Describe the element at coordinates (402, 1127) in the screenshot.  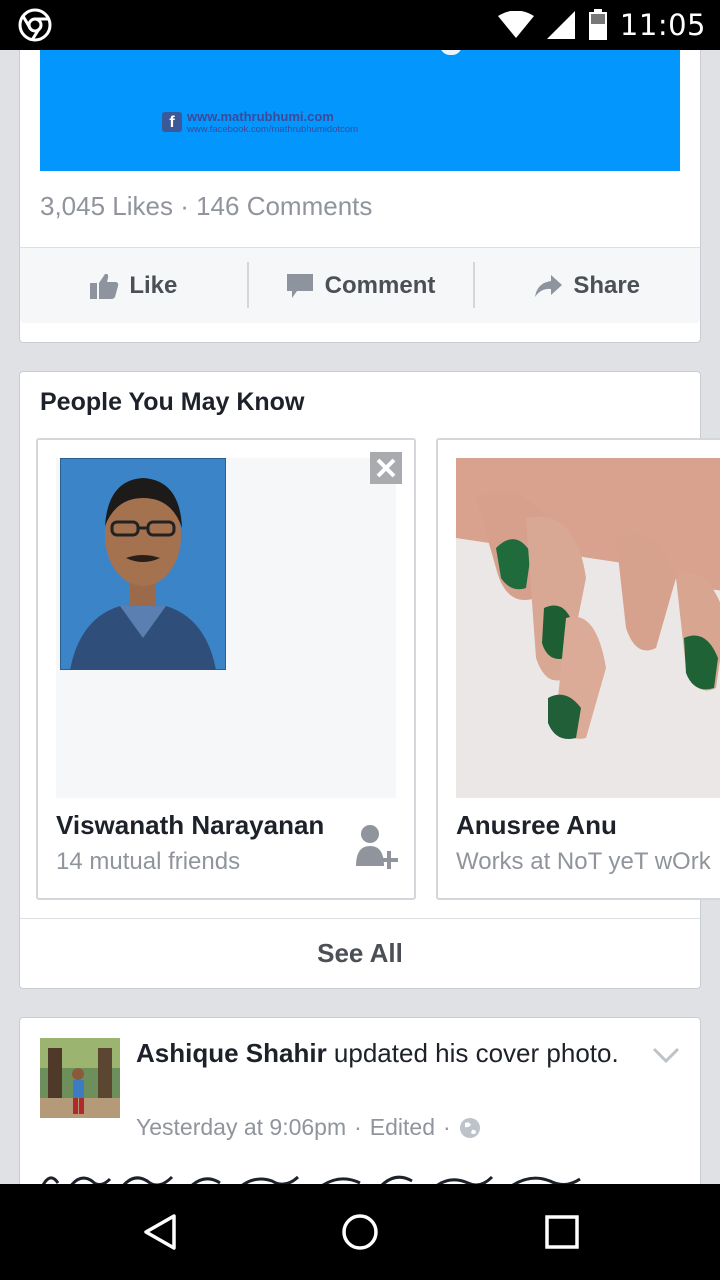
I see `edited-label: Edited` at that location.